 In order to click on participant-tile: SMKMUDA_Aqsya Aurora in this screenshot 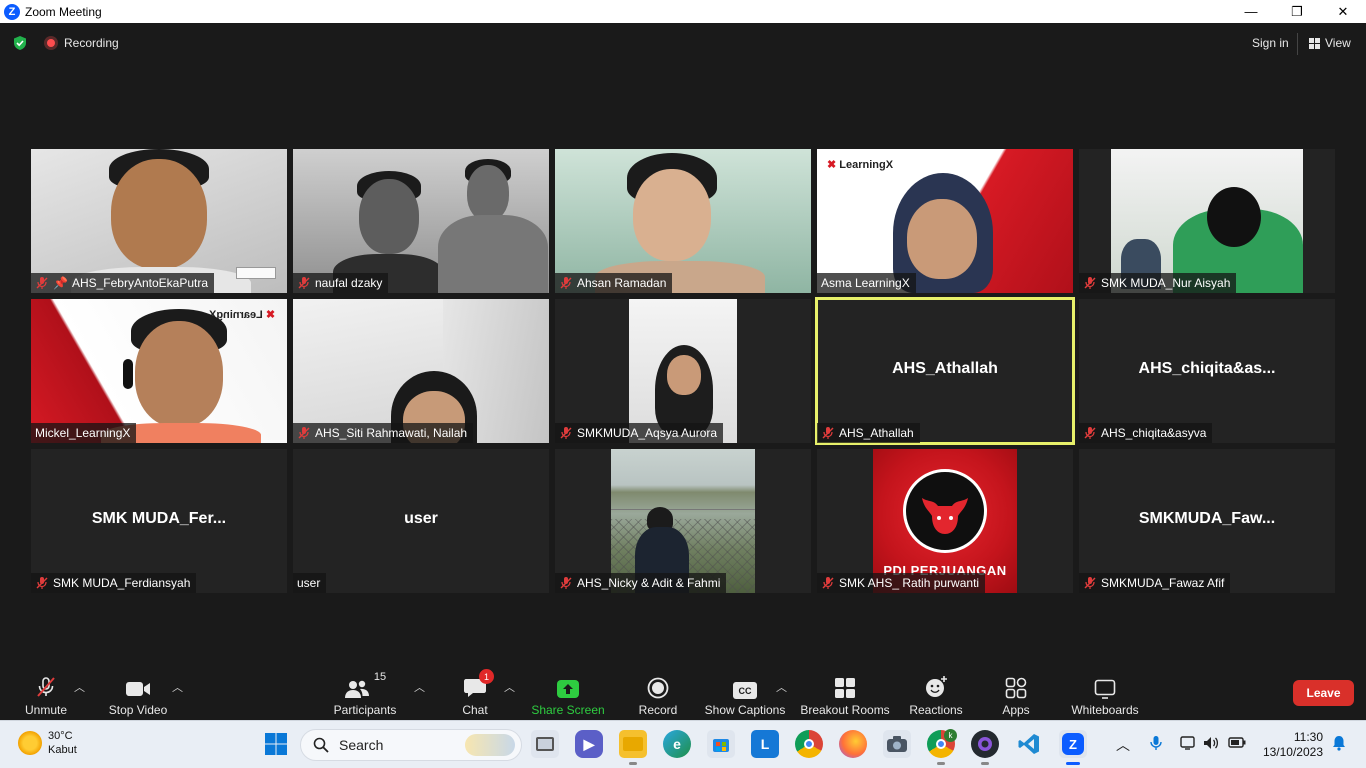, I will do `click(683, 371)`.